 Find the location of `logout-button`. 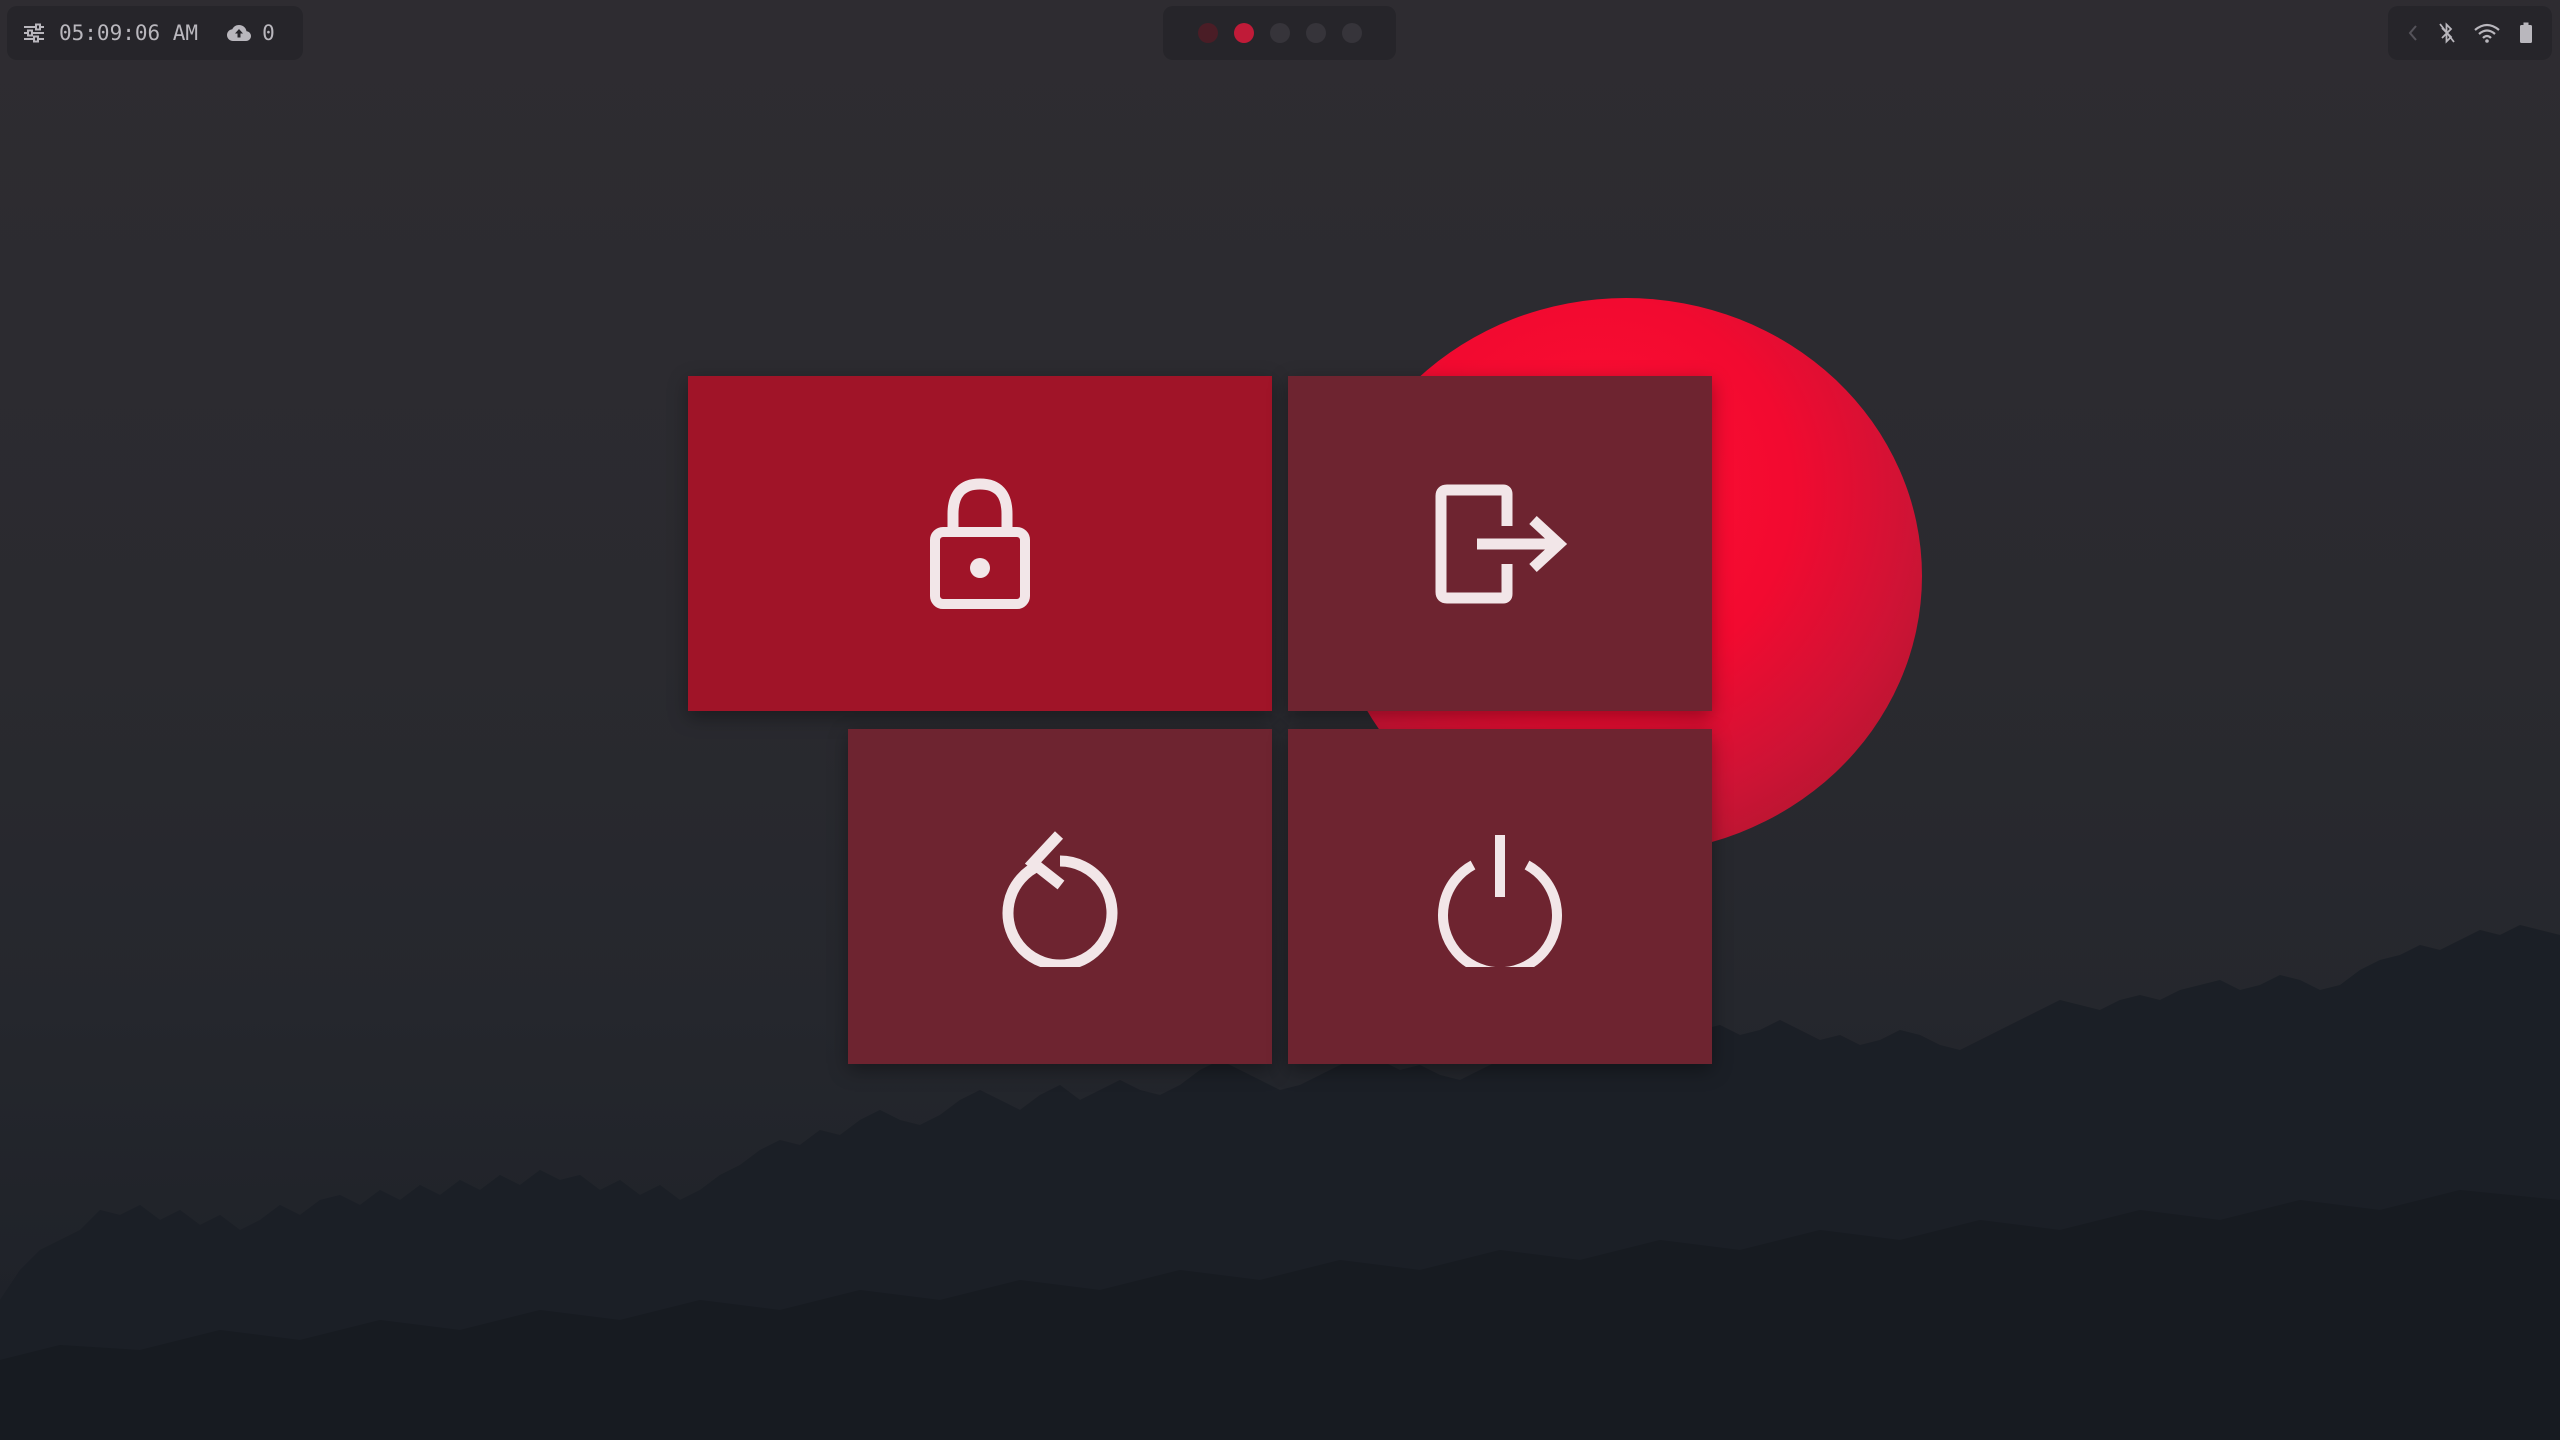

logout-button is located at coordinates (1500, 543).